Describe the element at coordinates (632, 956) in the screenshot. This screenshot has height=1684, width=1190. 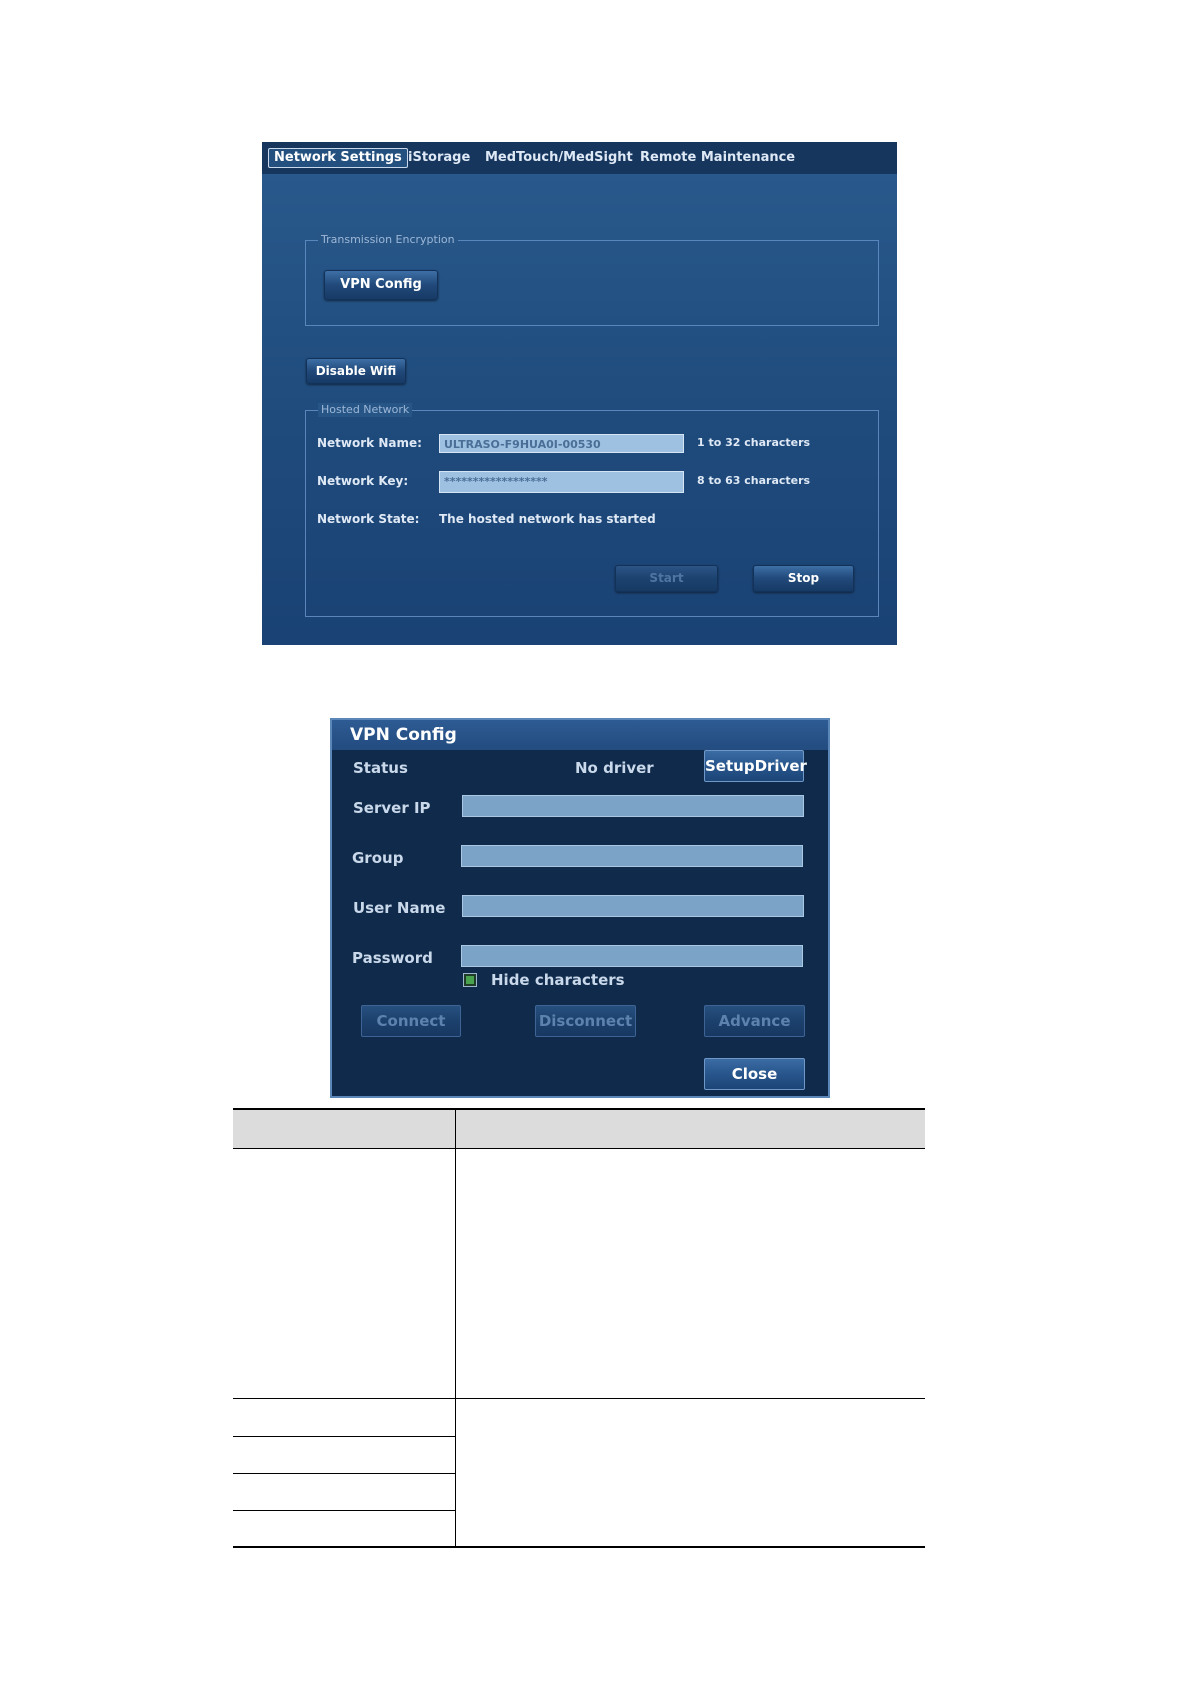
I see `password-input` at that location.